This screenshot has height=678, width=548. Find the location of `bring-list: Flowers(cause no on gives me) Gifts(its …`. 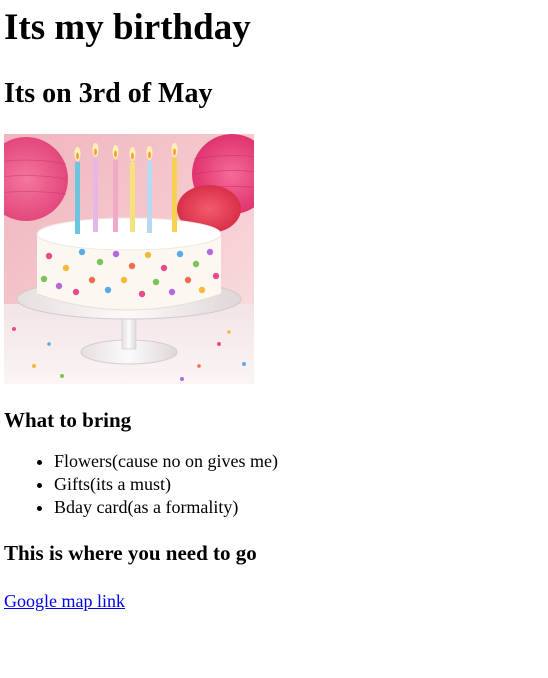

bring-list: Flowers(cause no on gives me) Gifts(its … is located at coordinates (274, 484).